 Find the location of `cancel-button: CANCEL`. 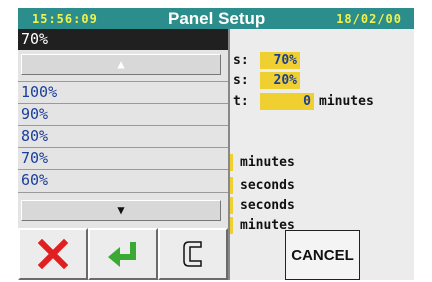

cancel-button: CANCEL is located at coordinates (322, 255).